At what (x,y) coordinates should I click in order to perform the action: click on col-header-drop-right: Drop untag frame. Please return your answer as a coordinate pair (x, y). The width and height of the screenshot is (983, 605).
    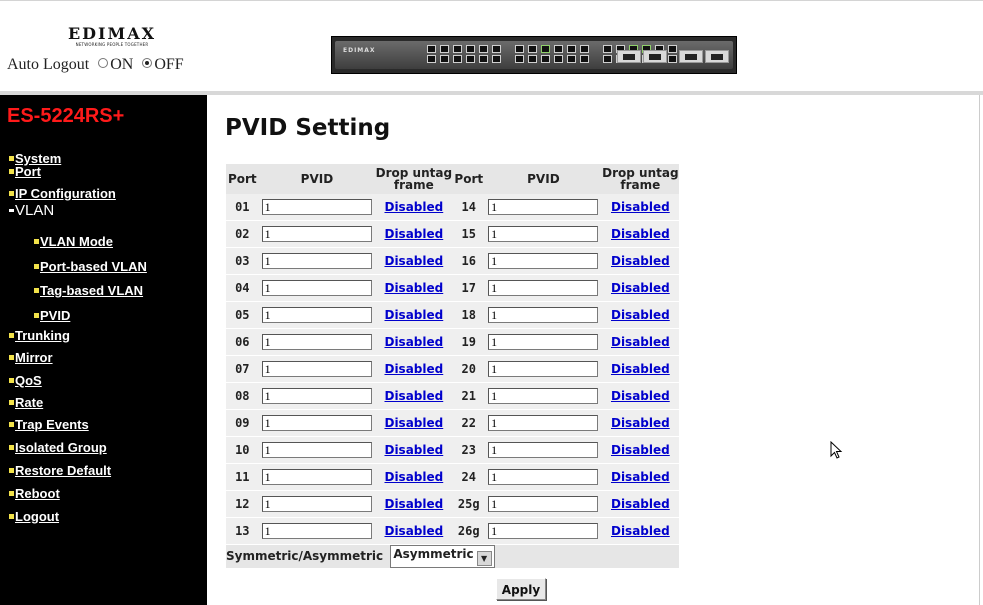
    Looking at the image, I should click on (640, 179).